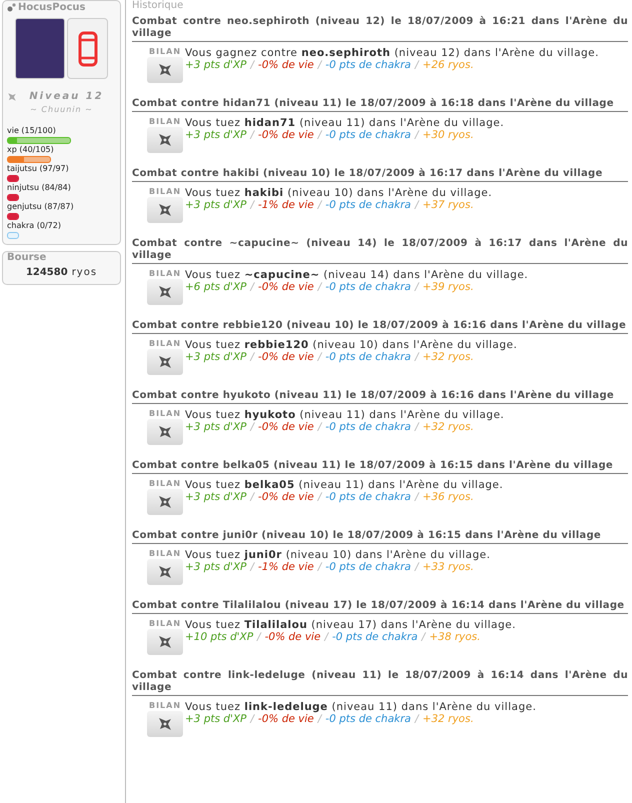 Image resolution: width=632 pixels, height=803 pixels. What do you see at coordinates (31, 131) in the screenshot?
I see `stat-label: vie (15/100)` at bounding box center [31, 131].